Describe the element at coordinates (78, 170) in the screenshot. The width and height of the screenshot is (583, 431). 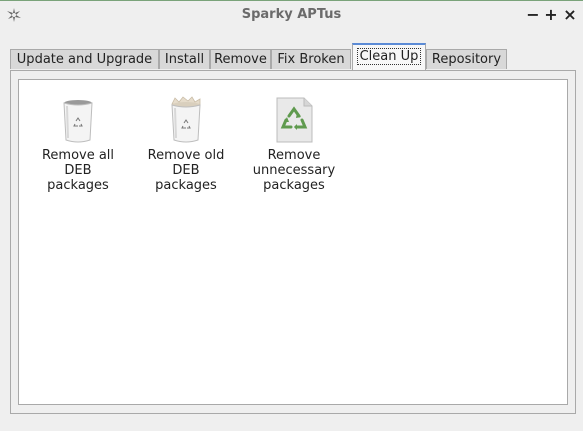
I see `remove-all-deb-label: Remove all DEB packages` at that location.